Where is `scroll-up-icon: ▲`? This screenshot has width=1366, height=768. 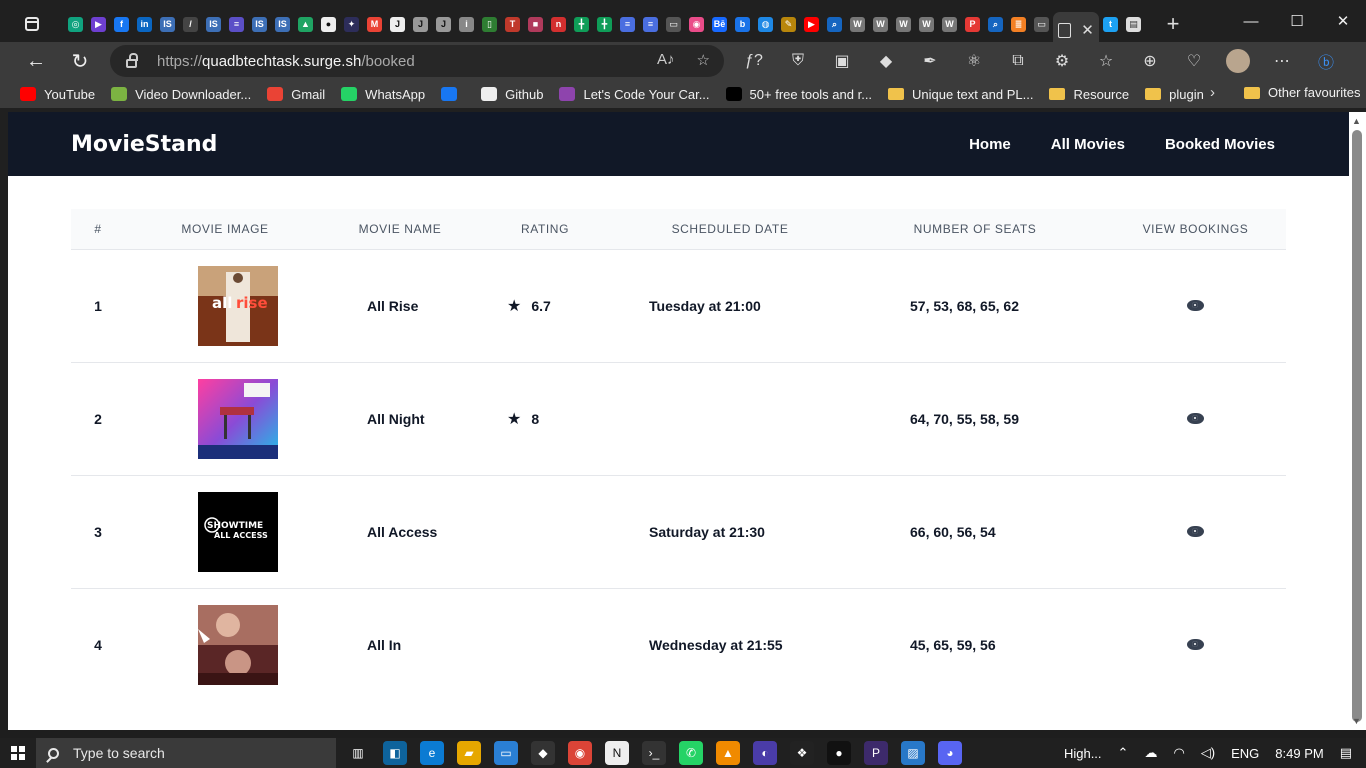
scroll-up-icon: ▲ is located at coordinates (1356, 121).